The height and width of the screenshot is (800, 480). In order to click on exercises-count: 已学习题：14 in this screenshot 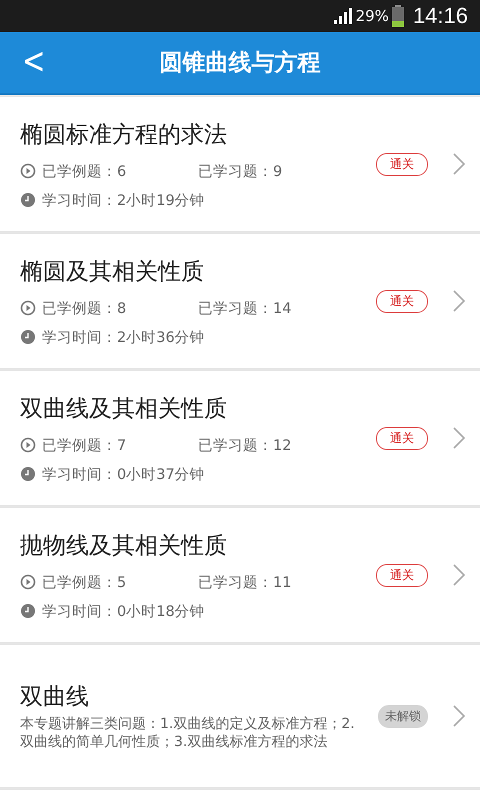, I will do `click(245, 309)`.